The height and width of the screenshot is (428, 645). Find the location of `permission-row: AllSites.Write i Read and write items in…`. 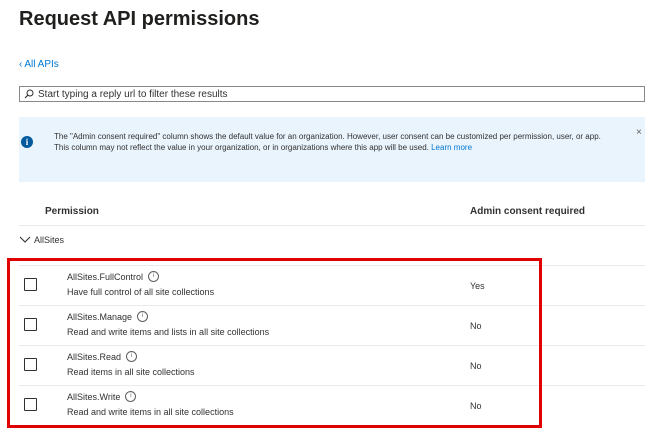

permission-row: AllSites.Write i Read and write items in… is located at coordinates (332, 406).